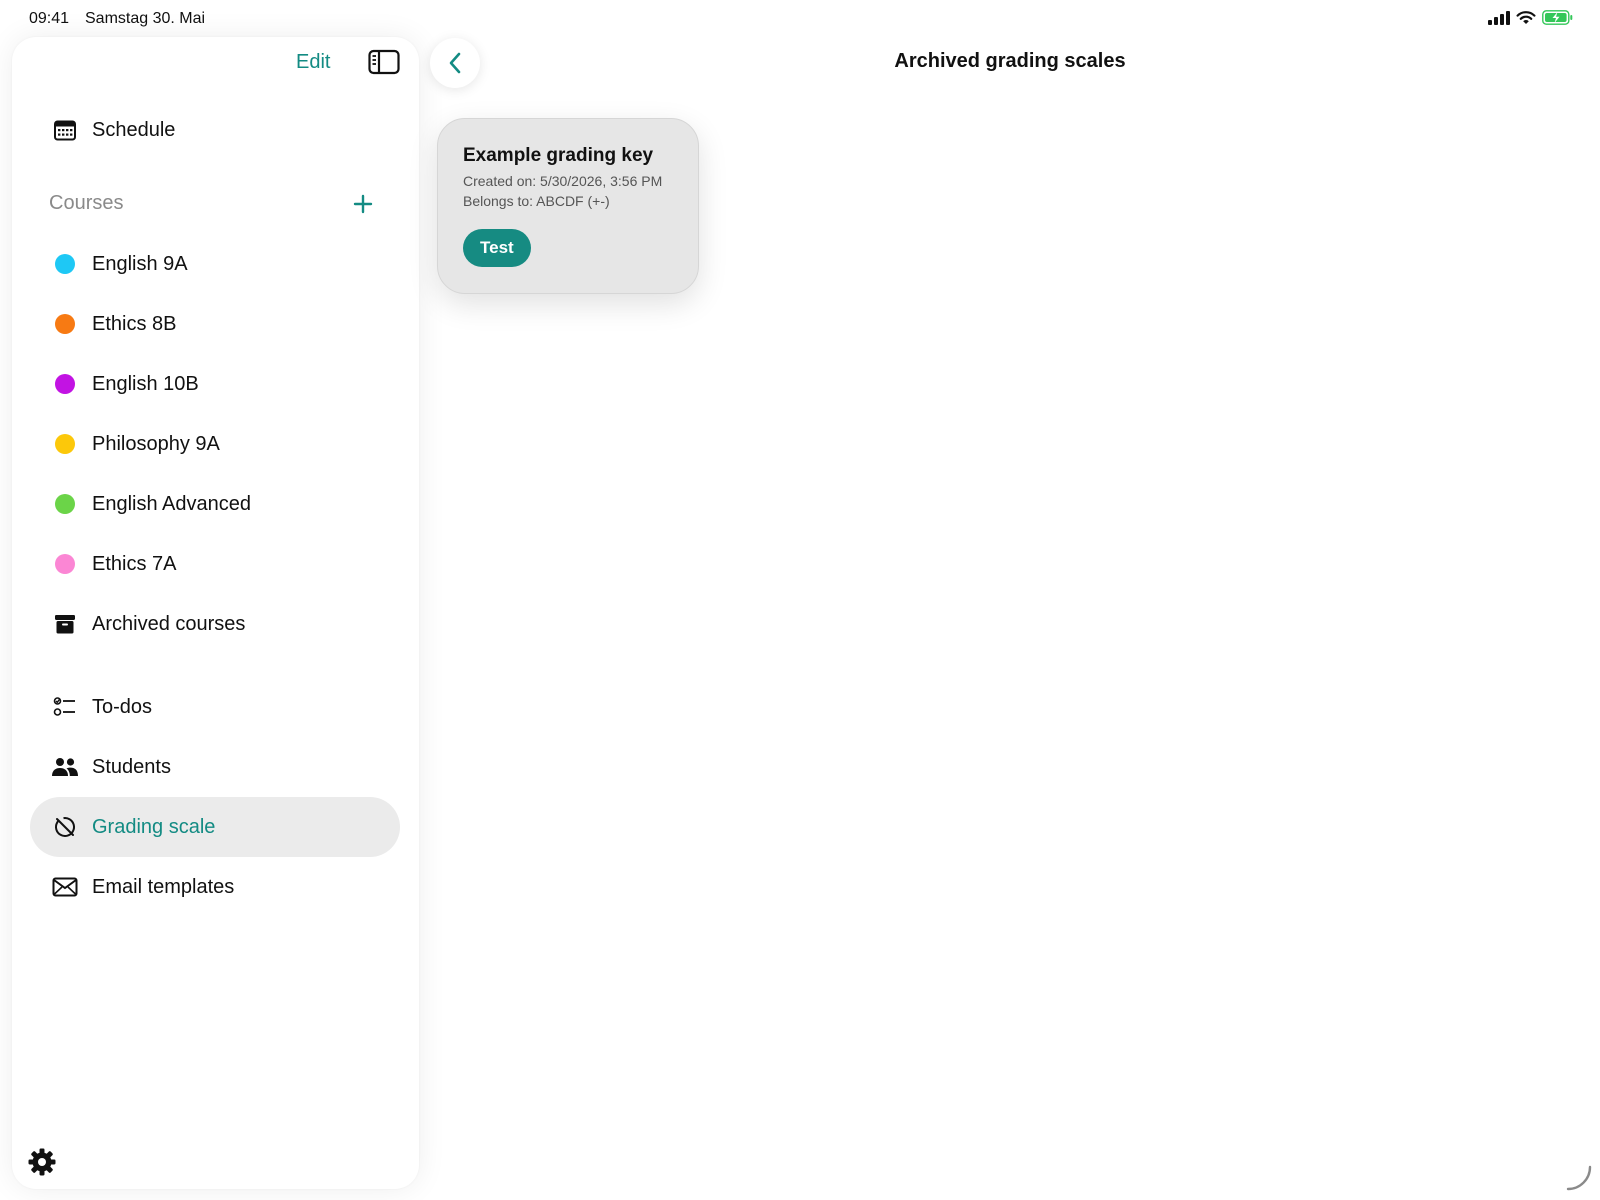  I want to click on grading-scale-icon, so click(65, 827).